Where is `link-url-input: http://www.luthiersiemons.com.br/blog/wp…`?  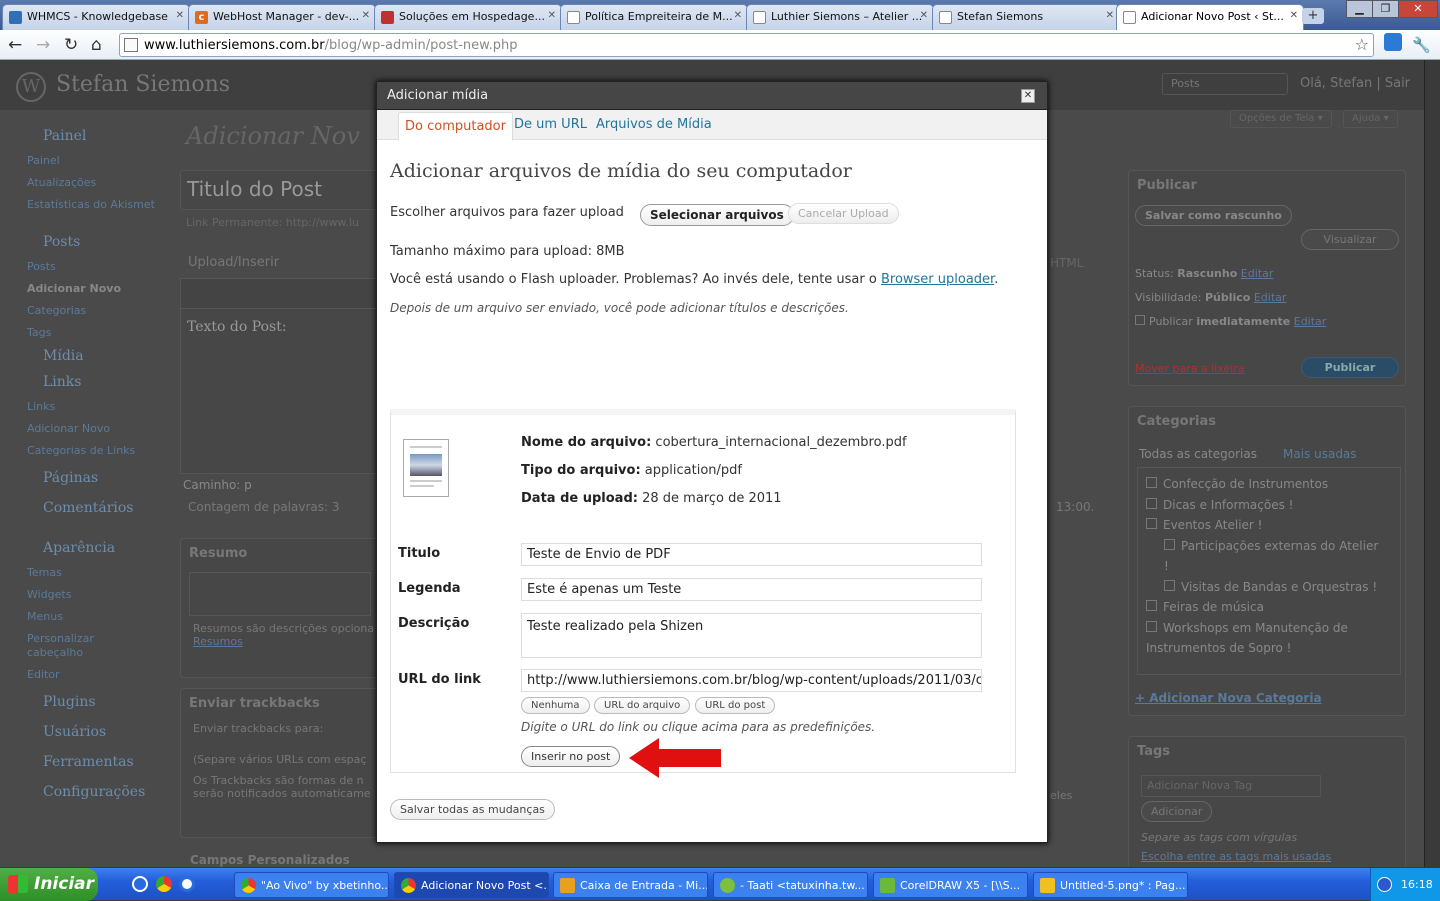 link-url-input: http://www.luthiersiemons.com.br/blog/wp… is located at coordinates (751, 680).